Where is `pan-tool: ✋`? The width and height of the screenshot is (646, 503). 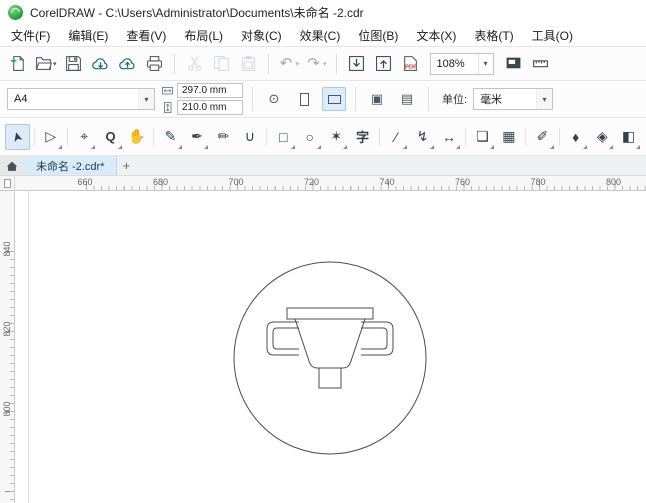
pan-tool: ✋ is located at coordinates (137, 137).